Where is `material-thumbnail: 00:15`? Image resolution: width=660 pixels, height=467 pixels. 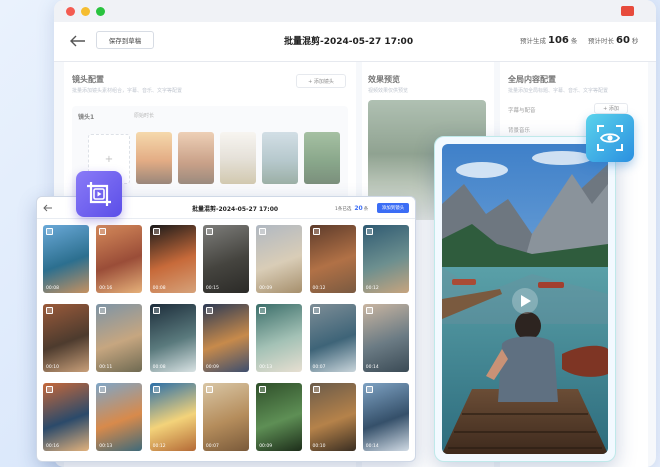
material-thumbnail: 00:15 is located at coordinates (225, 259).